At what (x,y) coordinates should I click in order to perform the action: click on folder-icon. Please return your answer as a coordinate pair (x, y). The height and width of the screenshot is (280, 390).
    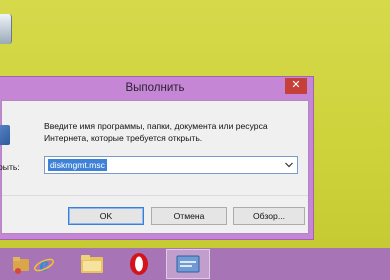
    Looking at the image, I should click on (92, 264).